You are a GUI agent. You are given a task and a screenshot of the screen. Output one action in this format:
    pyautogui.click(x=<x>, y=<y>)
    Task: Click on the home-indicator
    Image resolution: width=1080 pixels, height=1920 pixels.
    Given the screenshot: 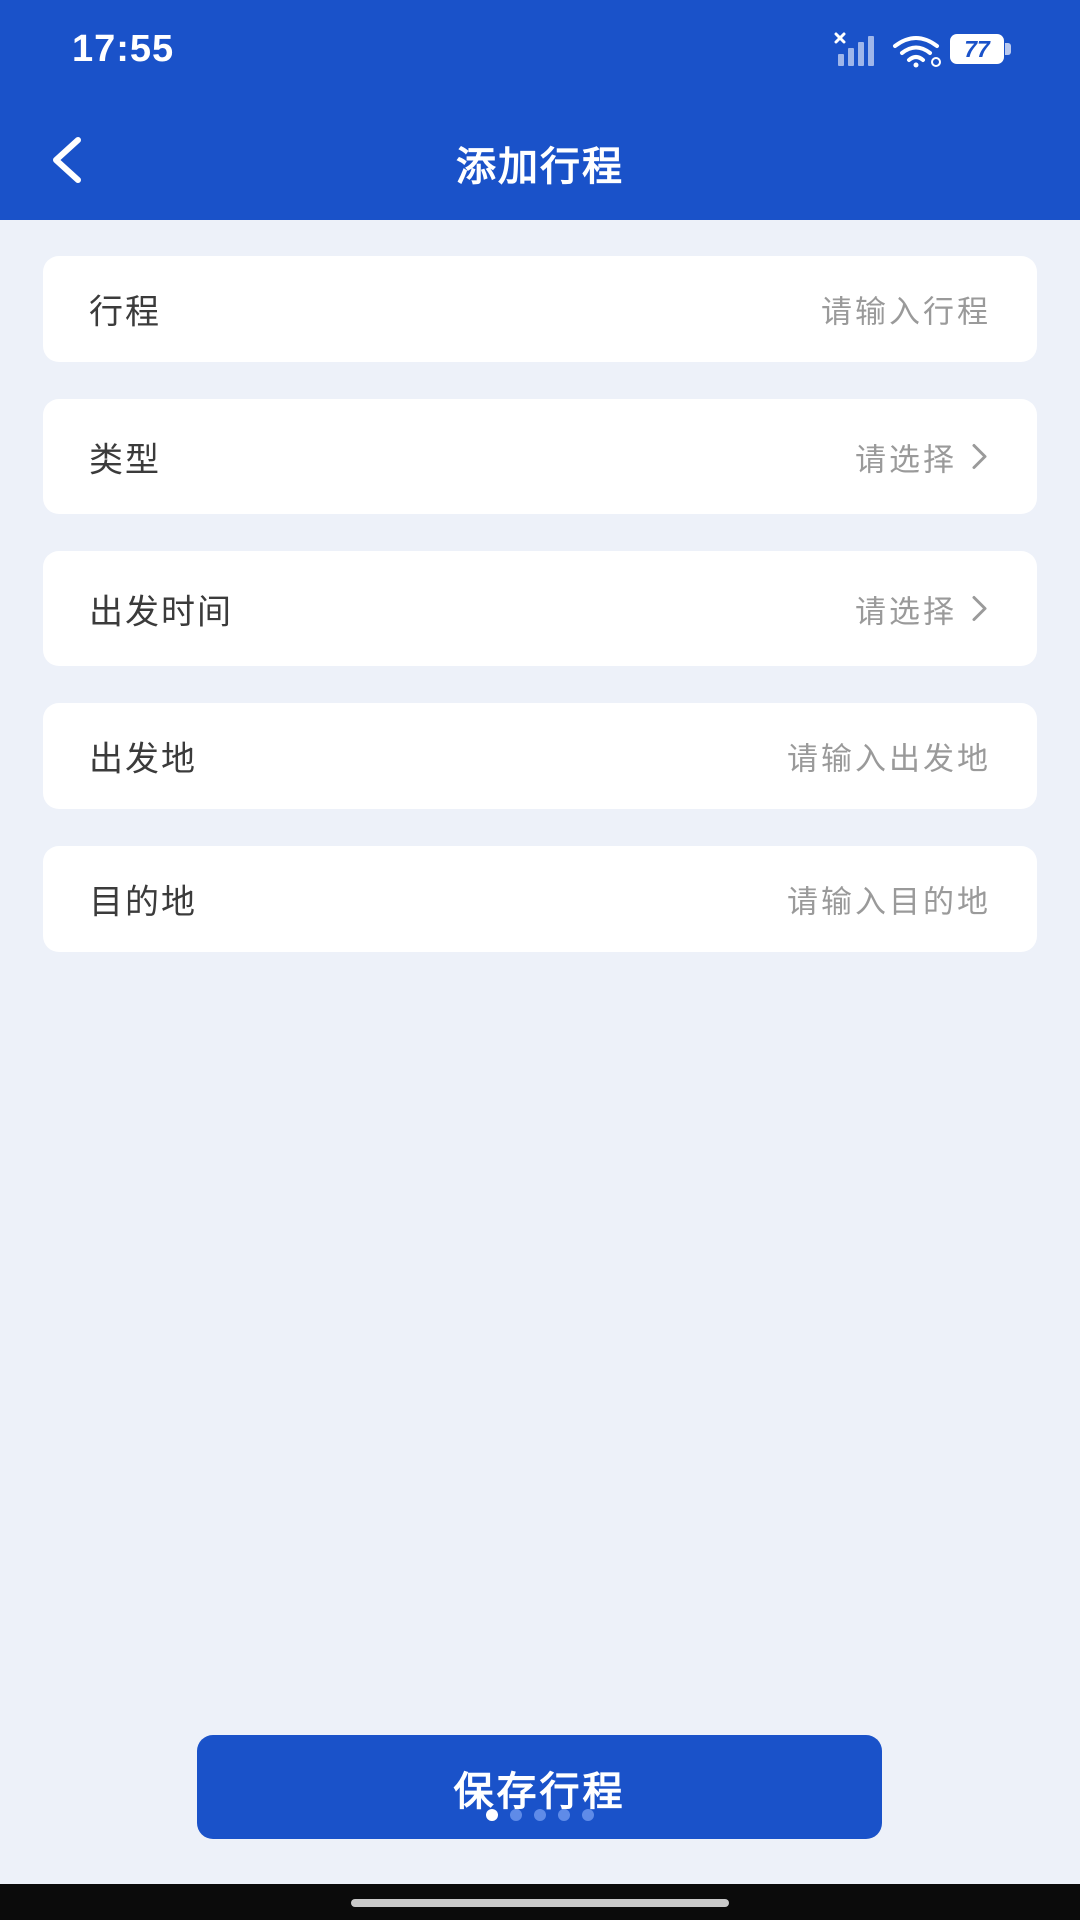 What is the action you would take?
    pyautogui.click(x=540, y=1903)
    